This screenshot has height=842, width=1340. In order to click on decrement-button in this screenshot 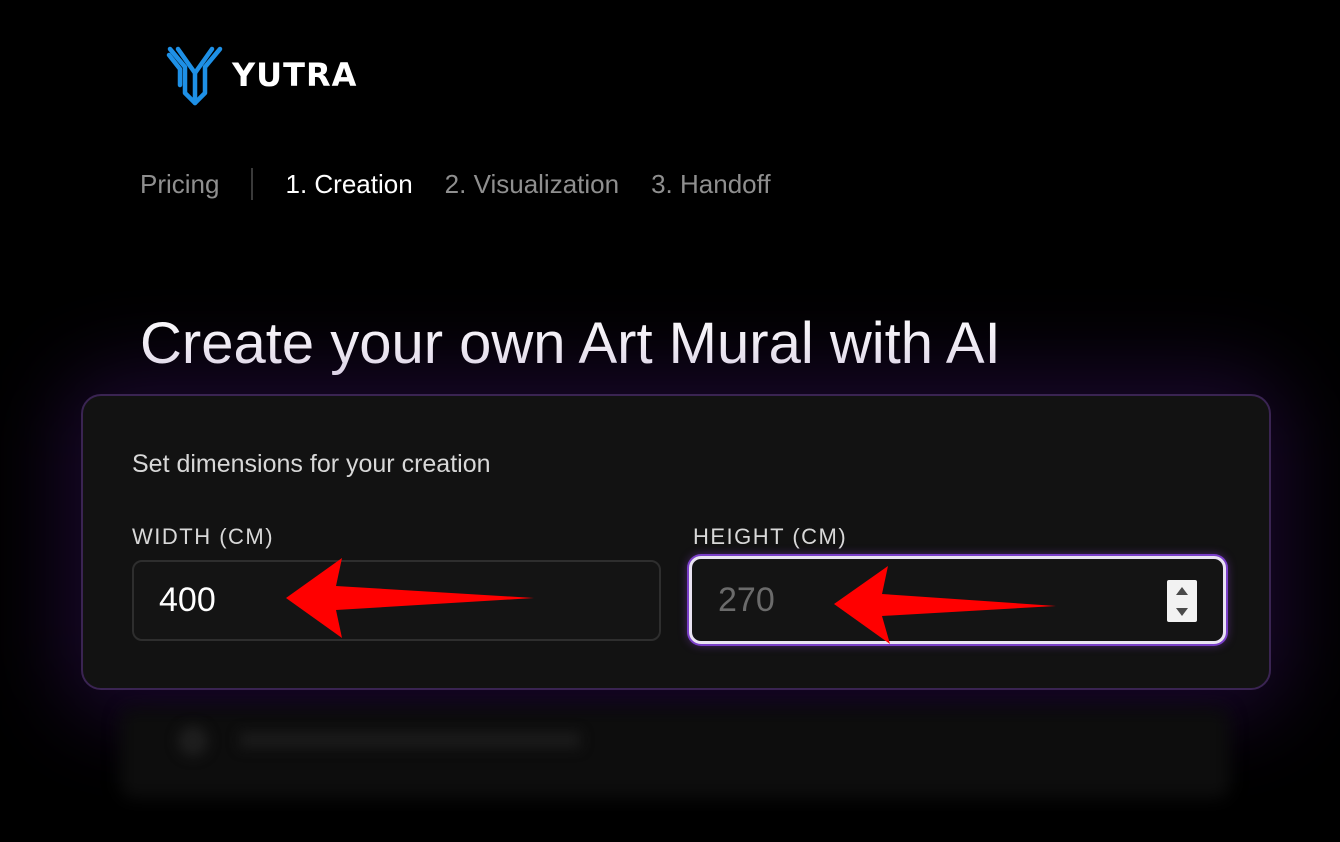, I will do `click(1182, 611)`.